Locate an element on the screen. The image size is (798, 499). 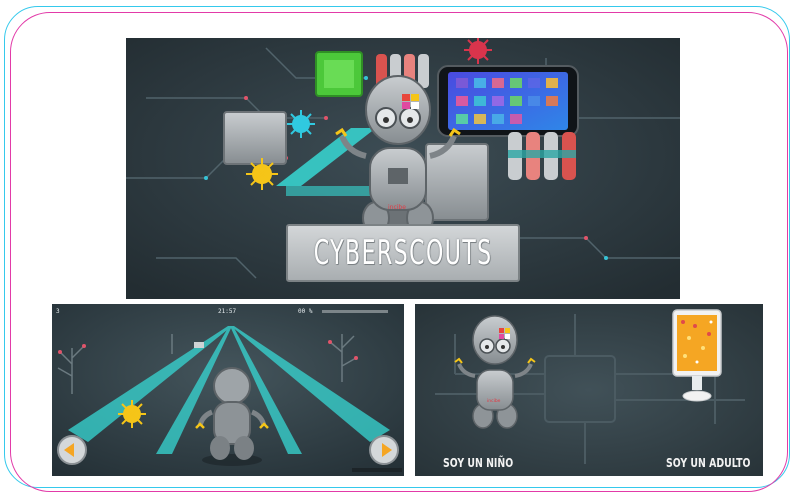
child-profile-button: SOY UN NIÑO is located at coordinates (478, 463).